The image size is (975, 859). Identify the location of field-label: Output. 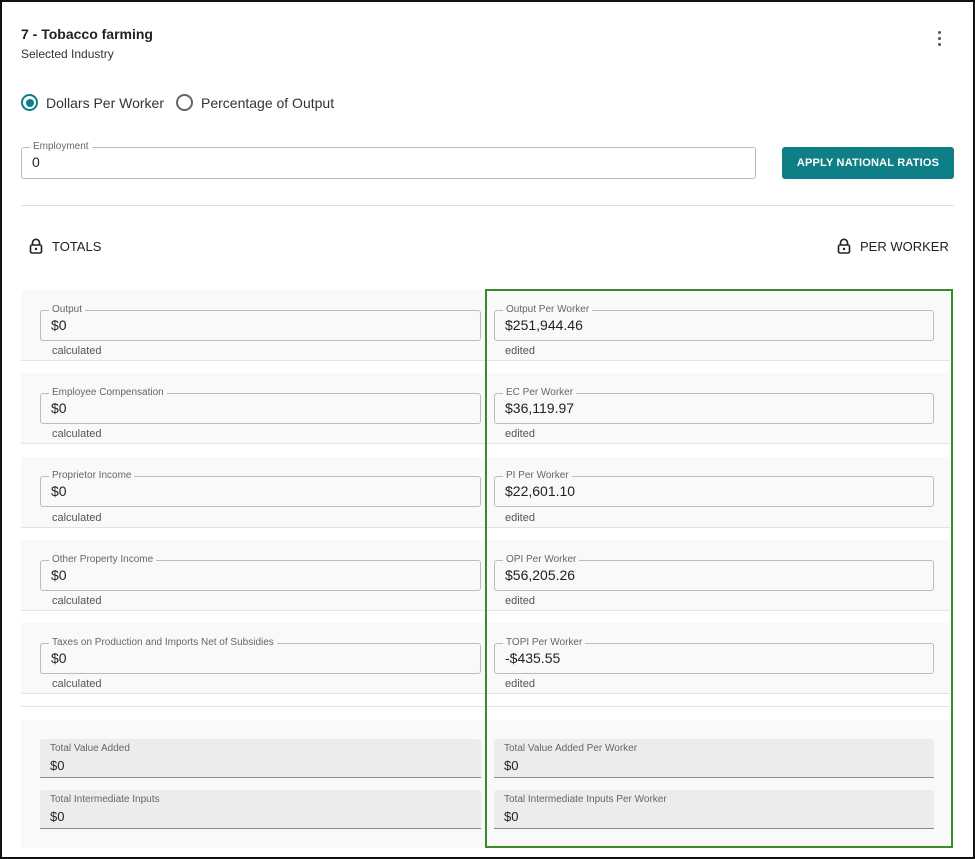
(67, 310).